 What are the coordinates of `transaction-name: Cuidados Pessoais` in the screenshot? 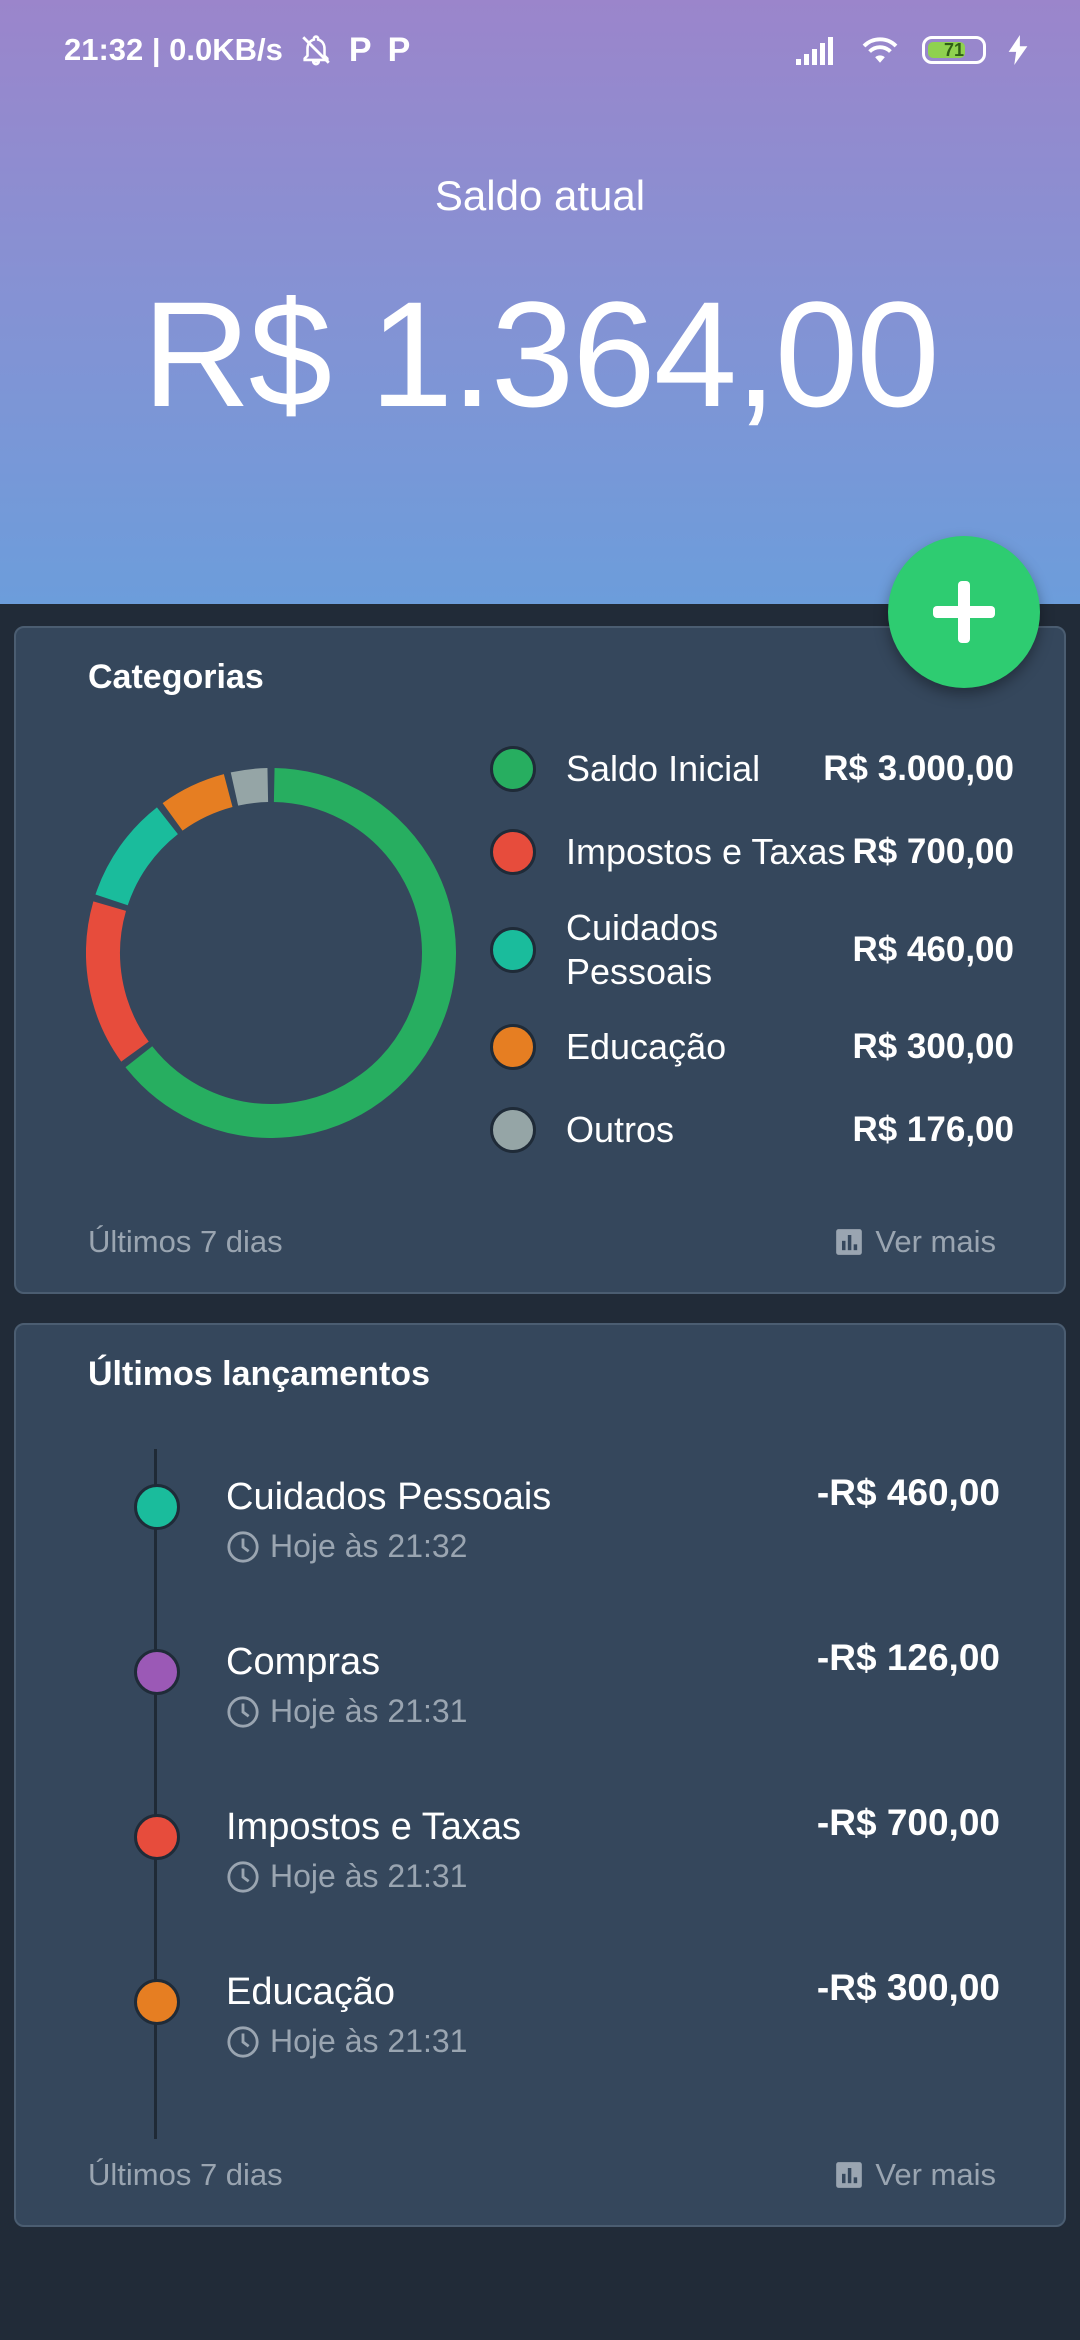 It's located at (389, 1497).